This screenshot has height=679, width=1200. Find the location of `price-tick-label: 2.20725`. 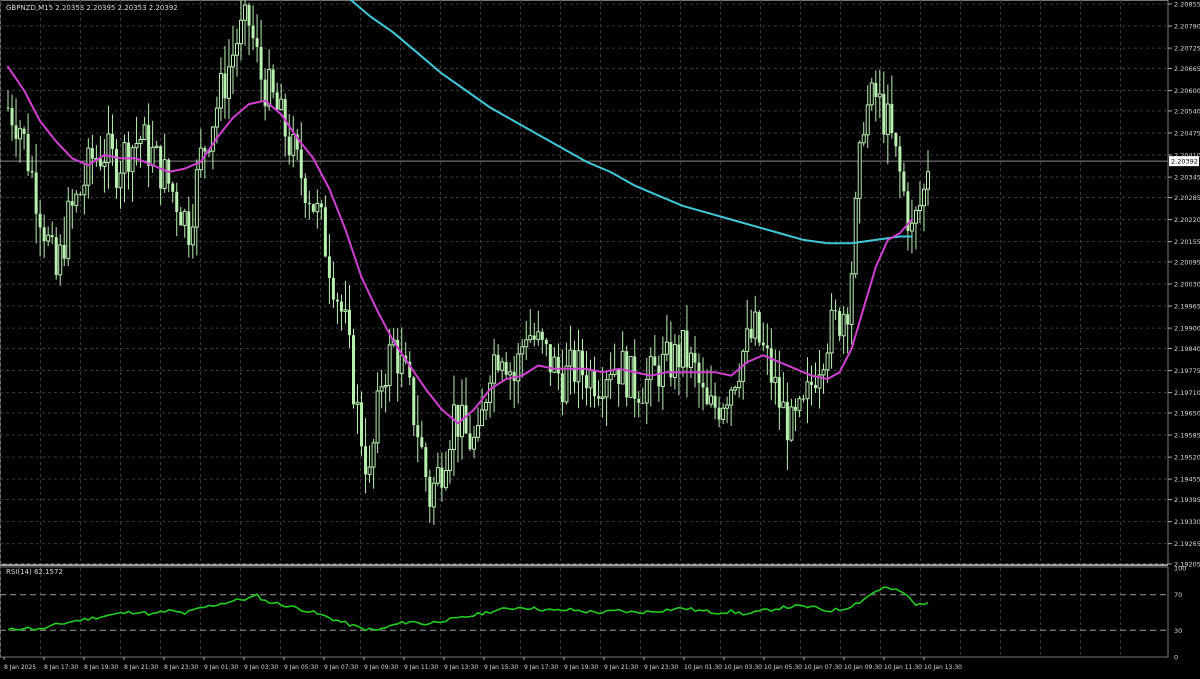

price-tick-label: 2.20725 is located at coordinates (1187, 49).